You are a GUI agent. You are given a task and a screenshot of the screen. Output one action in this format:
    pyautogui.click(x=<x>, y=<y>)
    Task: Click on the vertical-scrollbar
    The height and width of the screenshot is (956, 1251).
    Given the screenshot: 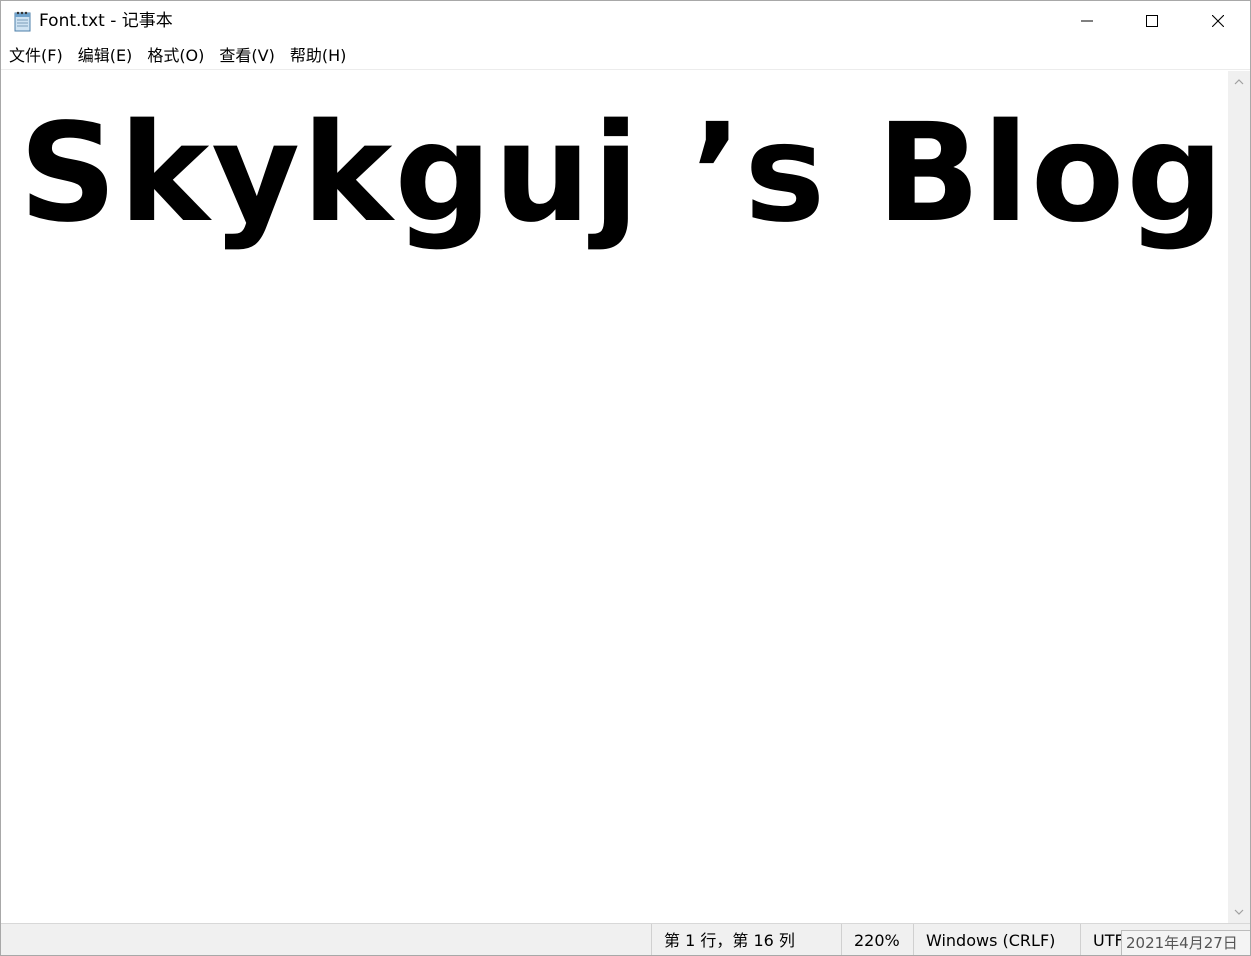 What is the action you would take?
    pyautogui.click(x=1239, y=497)
    